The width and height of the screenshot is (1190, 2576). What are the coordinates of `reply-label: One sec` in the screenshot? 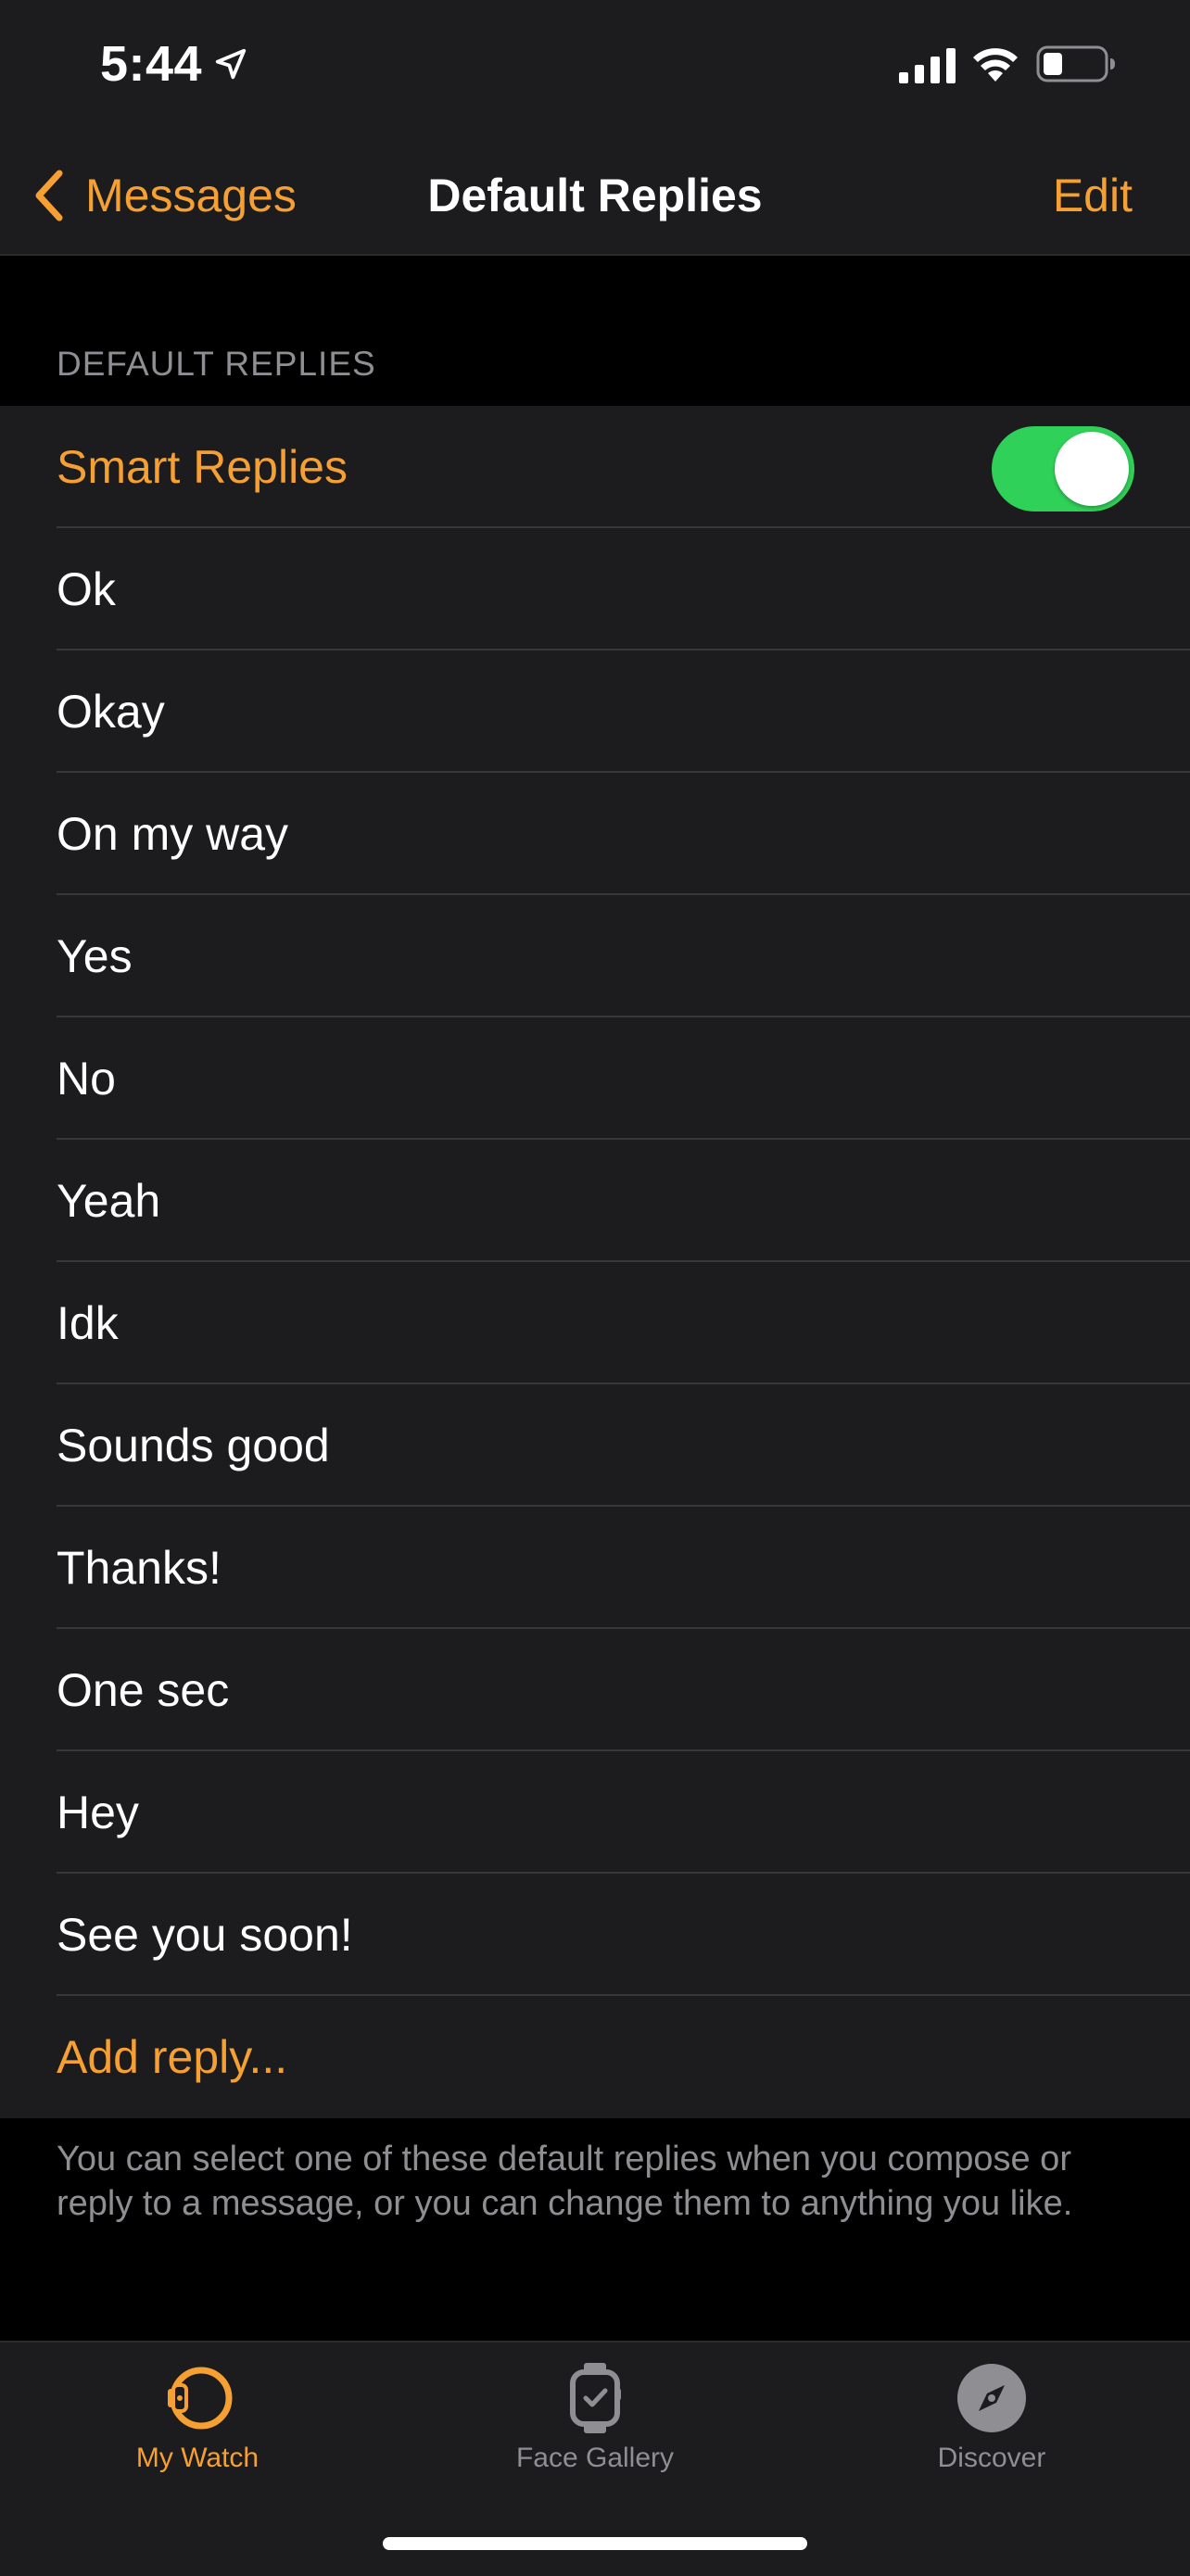 It's located at (143, 1690).